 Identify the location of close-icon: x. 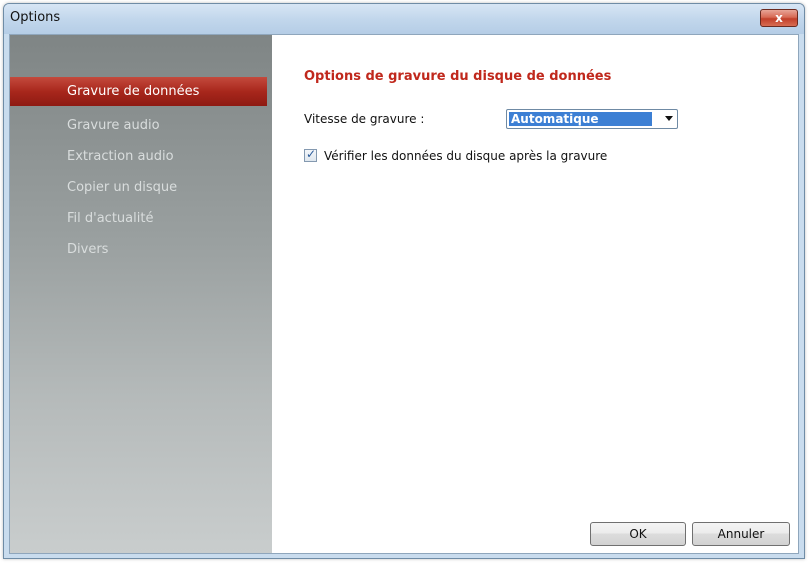
(779, 18).